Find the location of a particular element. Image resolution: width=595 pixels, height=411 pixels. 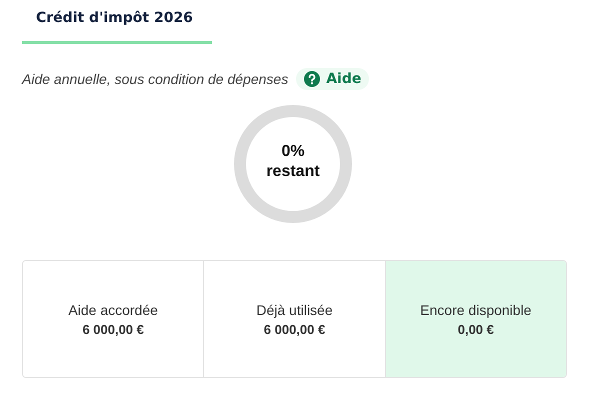

question-icon is located at coordinates (312, 79).